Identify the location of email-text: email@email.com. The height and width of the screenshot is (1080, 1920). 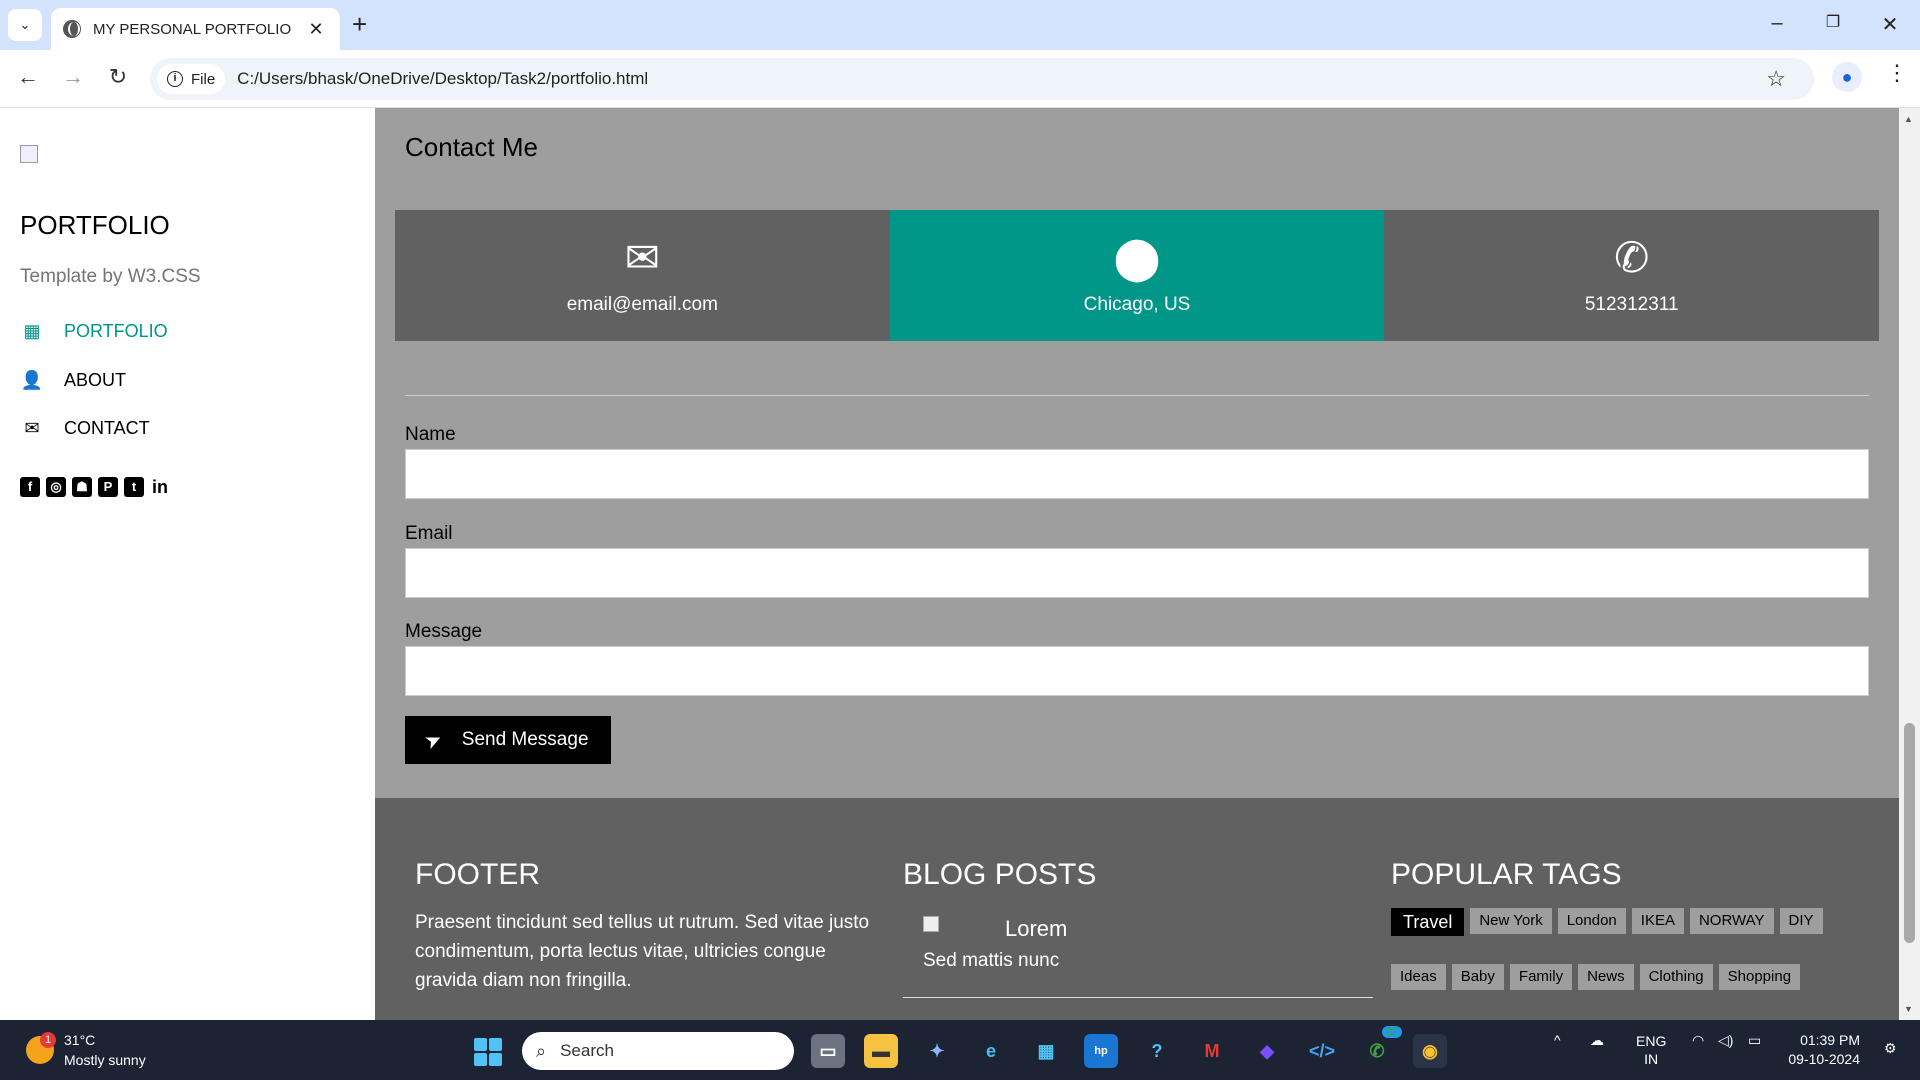
(642, 304).